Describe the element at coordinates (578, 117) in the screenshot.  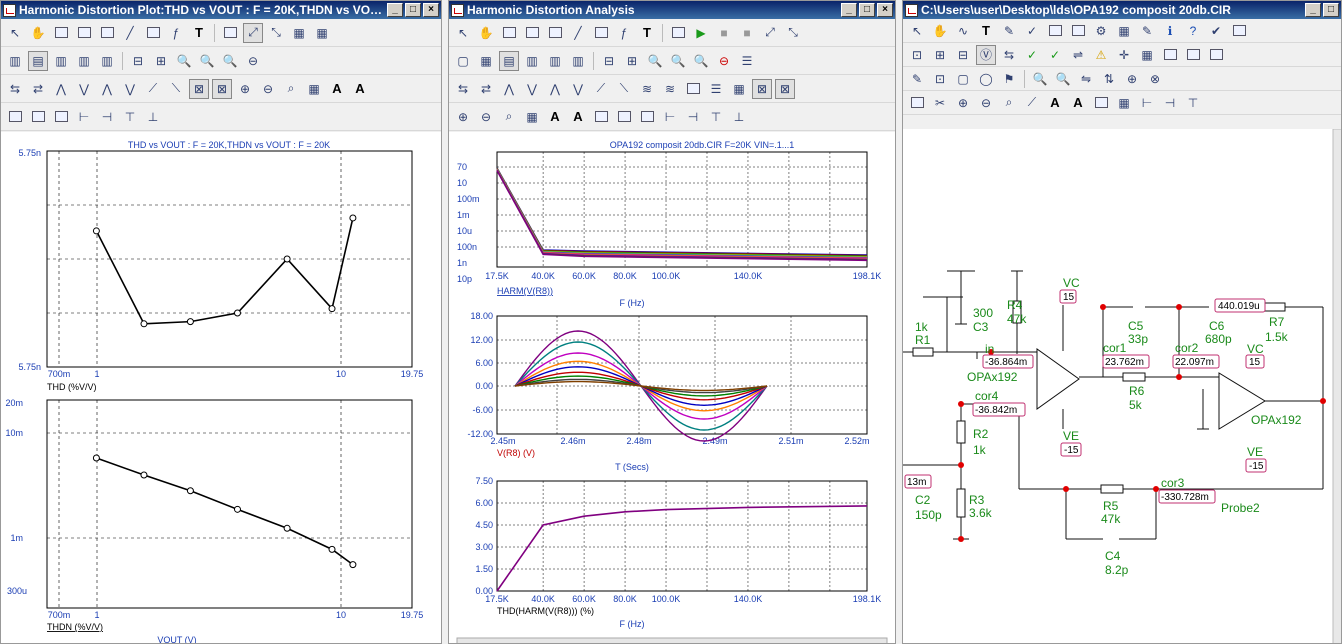
I see `font-color-icon: A` at that location.